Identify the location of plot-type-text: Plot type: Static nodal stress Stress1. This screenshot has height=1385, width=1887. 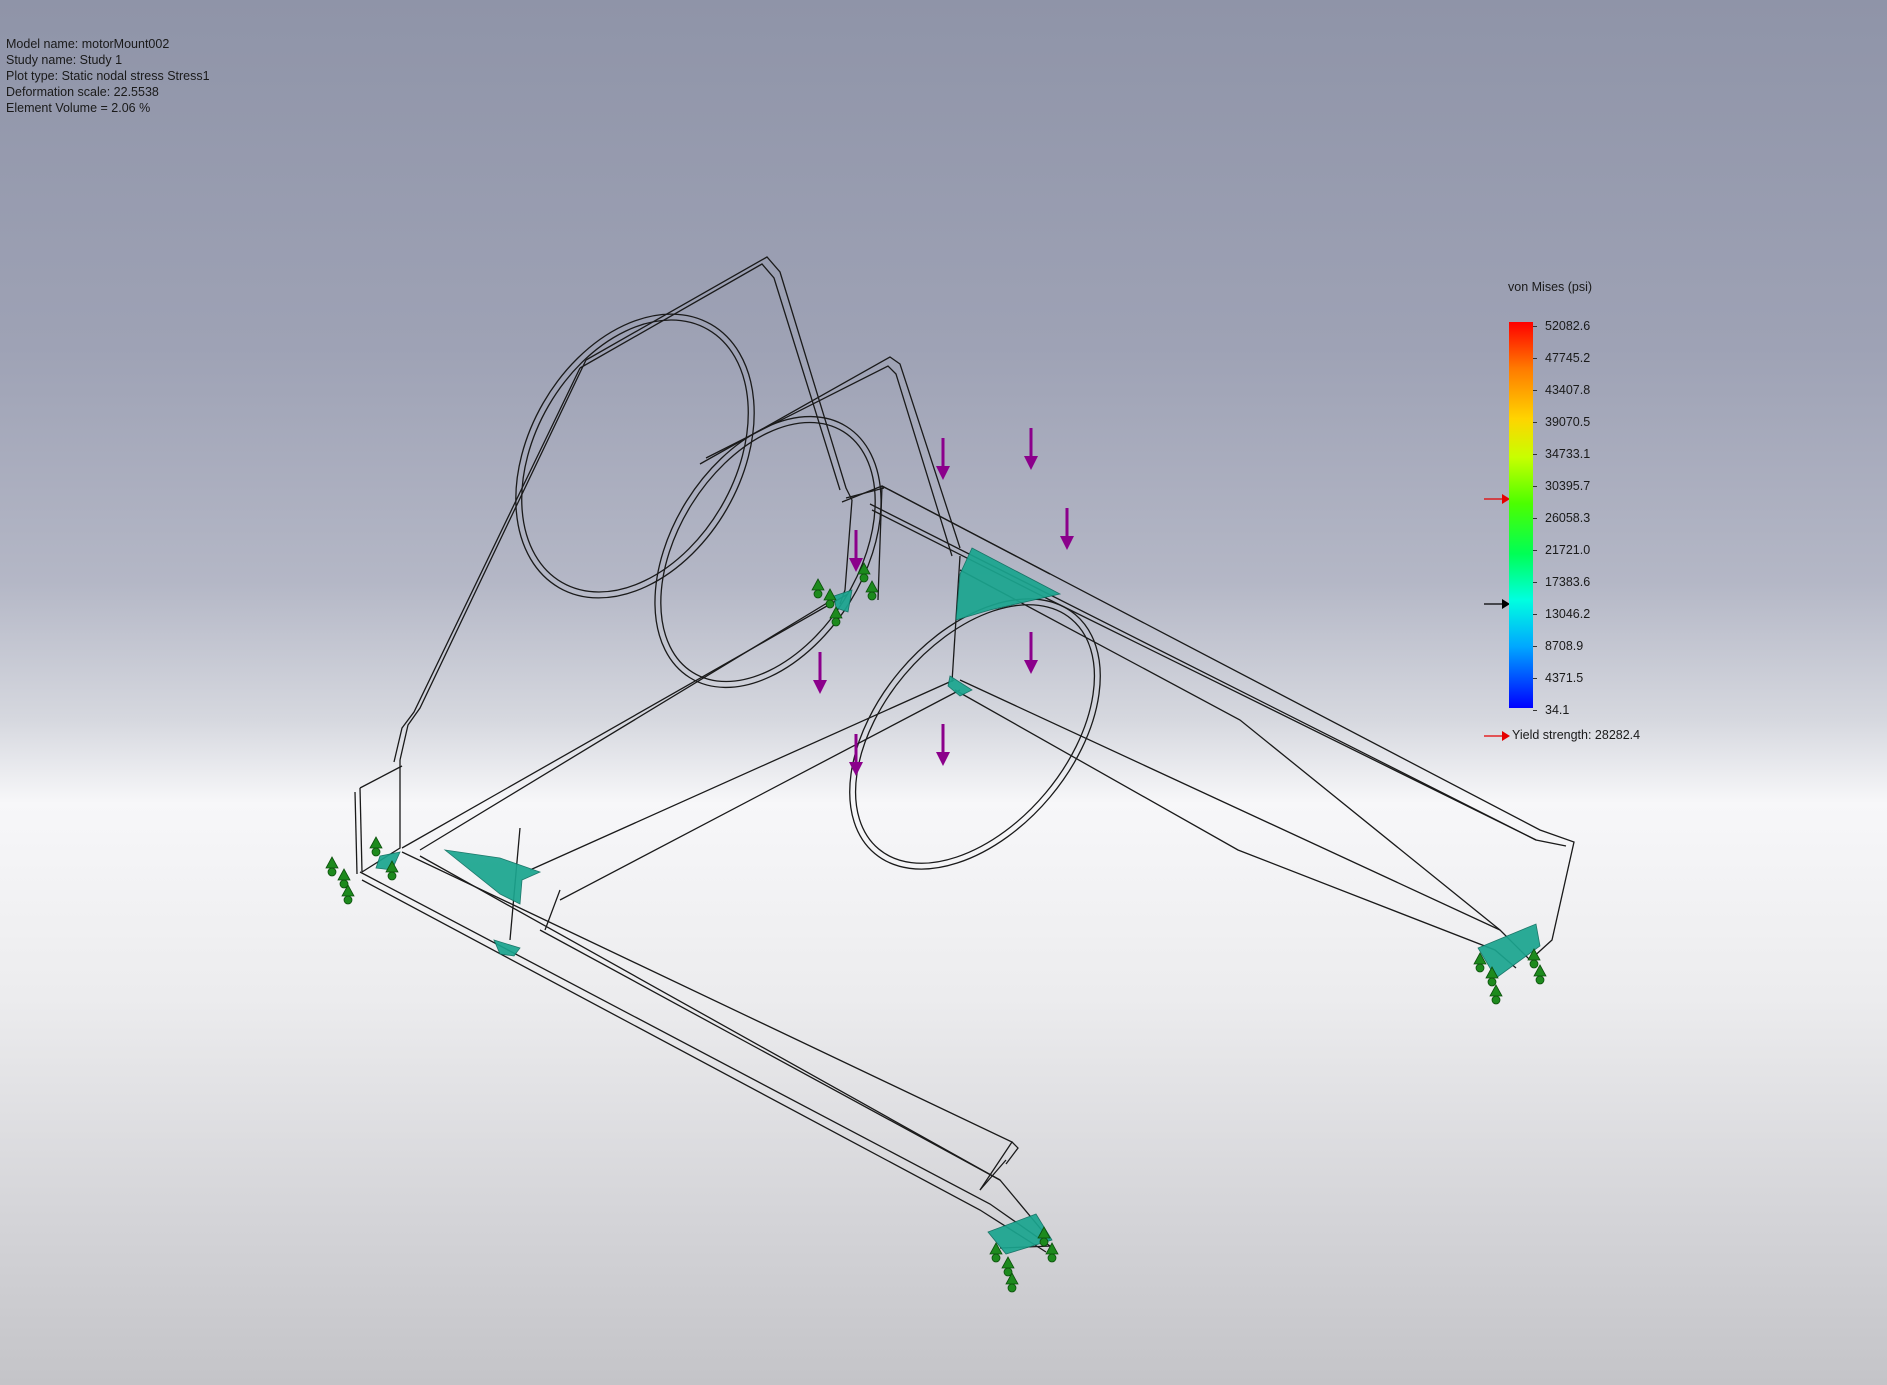
(108, 76).